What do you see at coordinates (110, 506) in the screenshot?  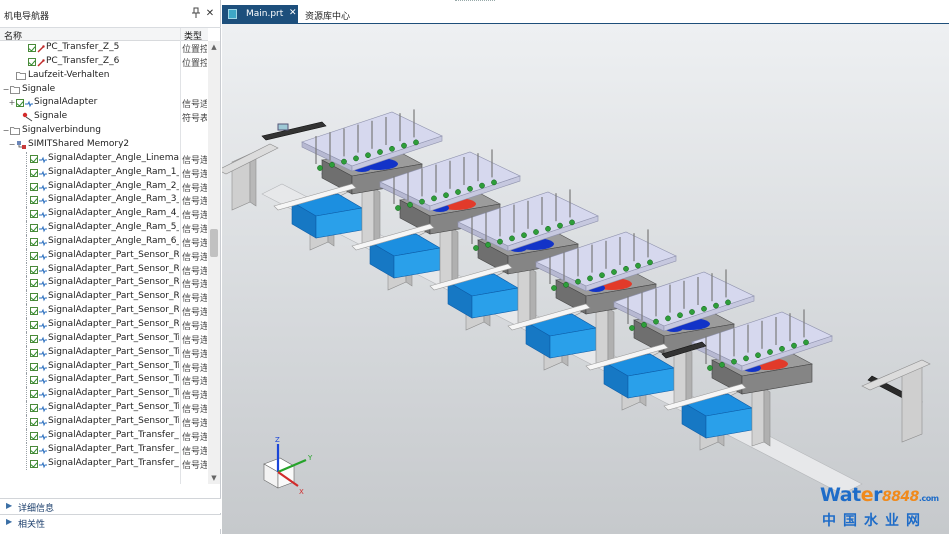 I see `section-details: ▶ 详细信息` at bounding box center [110, 506].